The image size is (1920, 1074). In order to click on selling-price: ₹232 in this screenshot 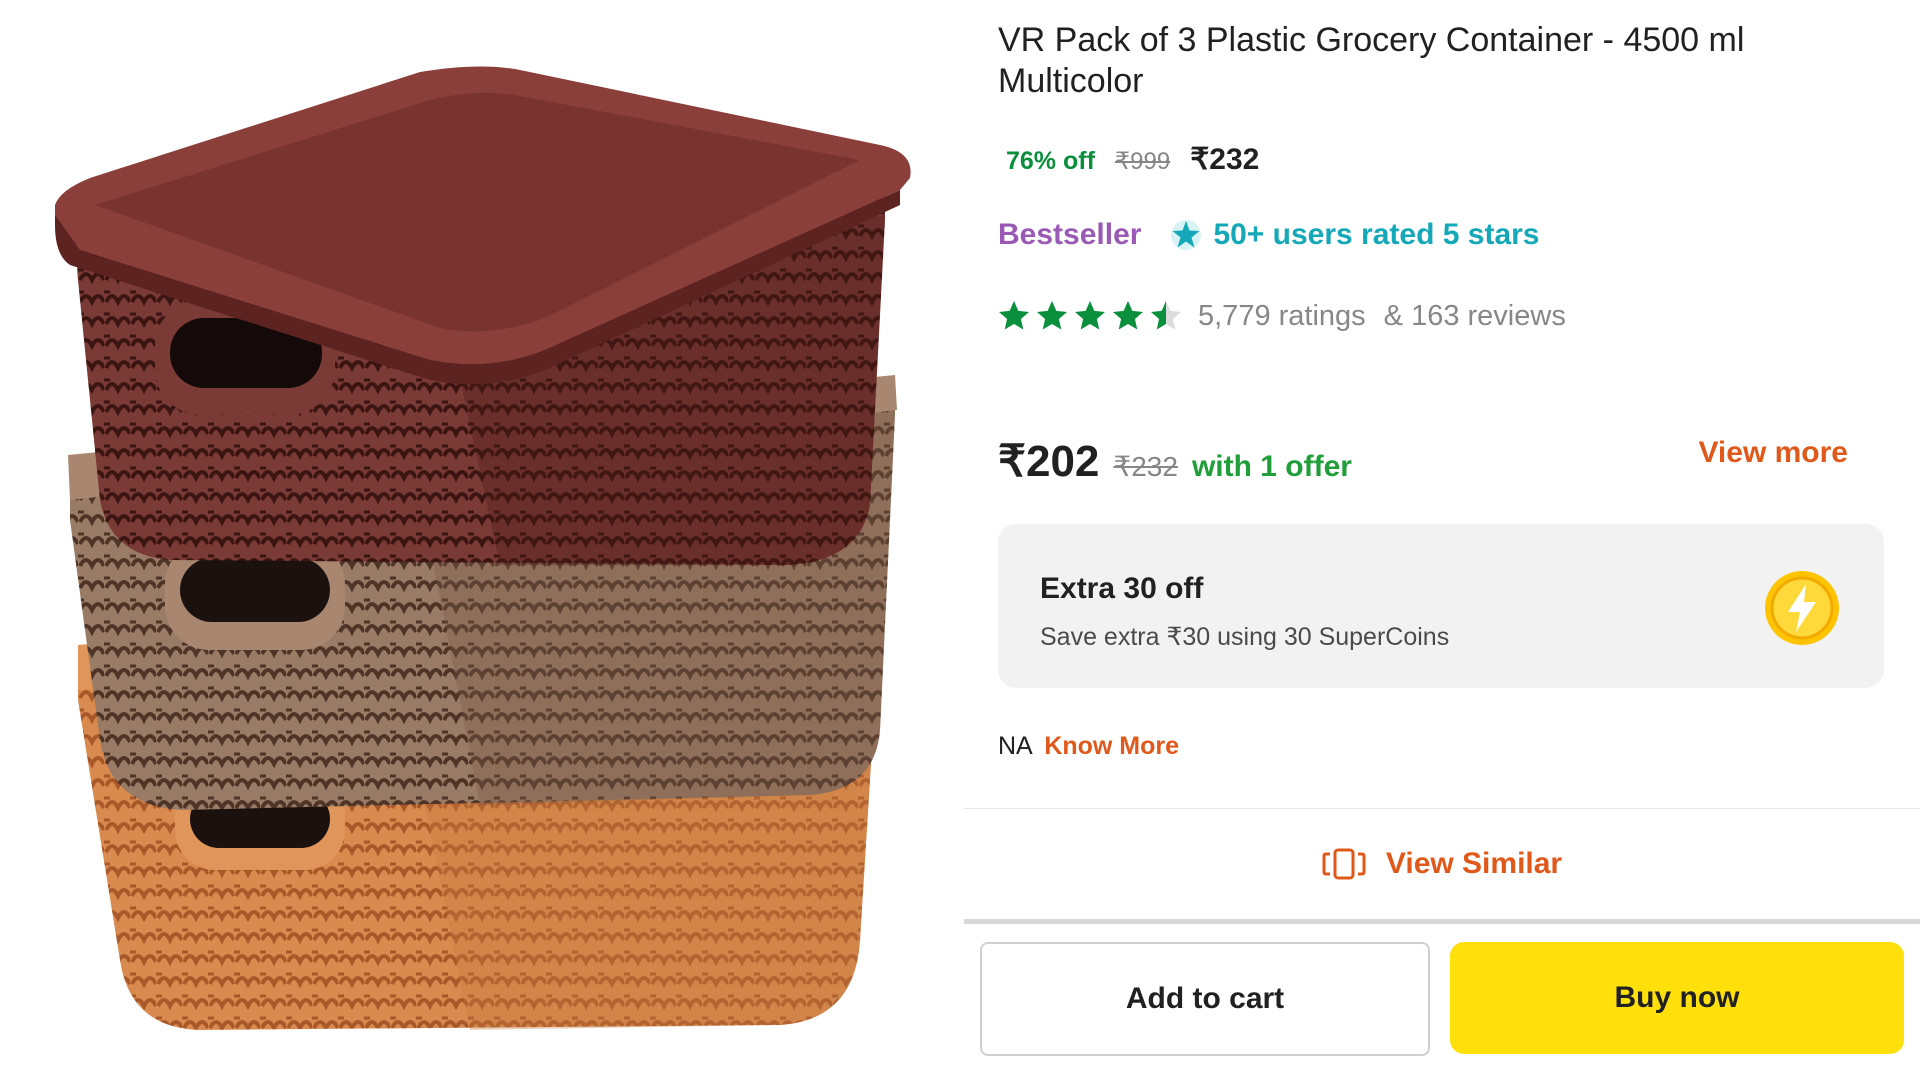, I will do `click(1225, 159)`.